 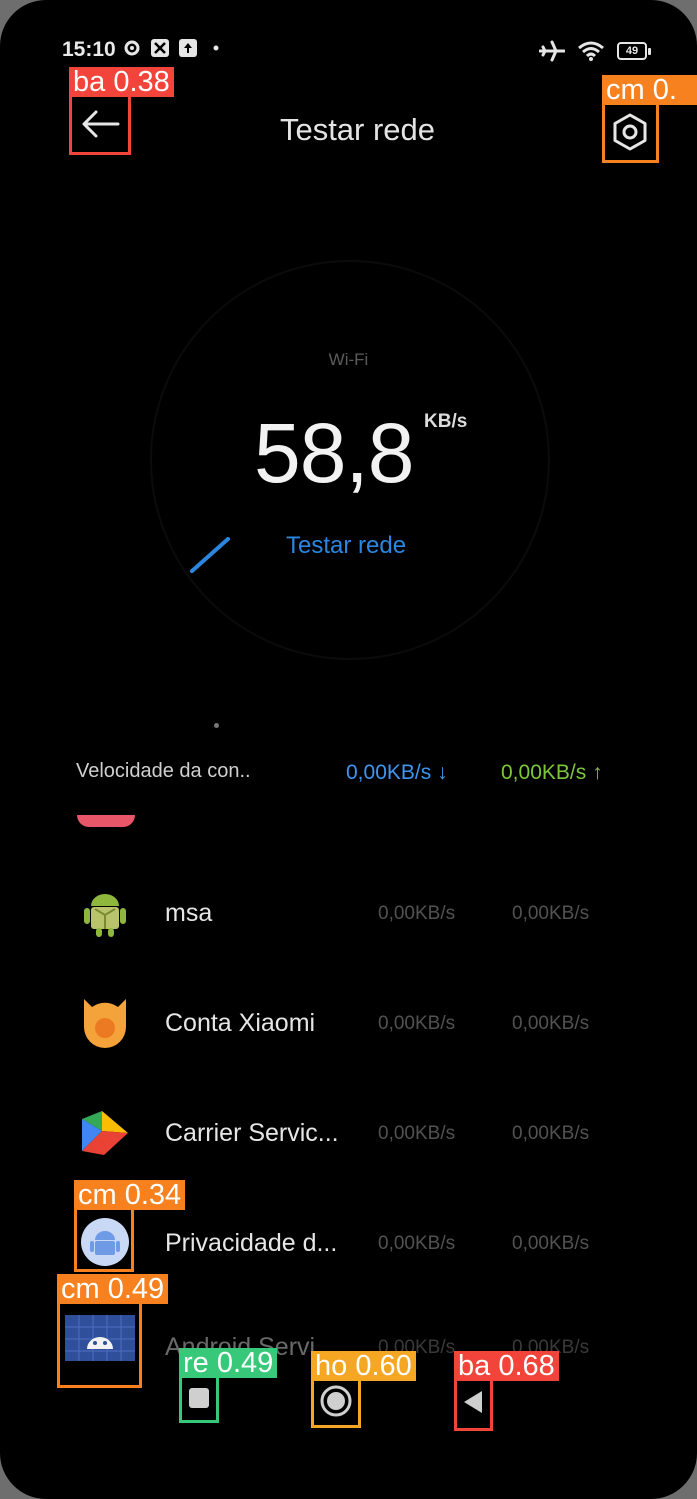 What do you see at coordinates (89, 49) in the screenshot?
I see `status-time: 15:10` at bounding box center [89, 49].